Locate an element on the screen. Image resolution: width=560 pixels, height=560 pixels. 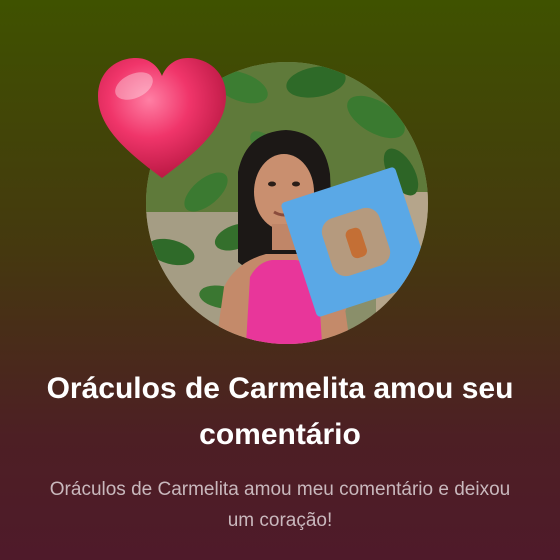
heart-icon is located at coordinates (162, 117).